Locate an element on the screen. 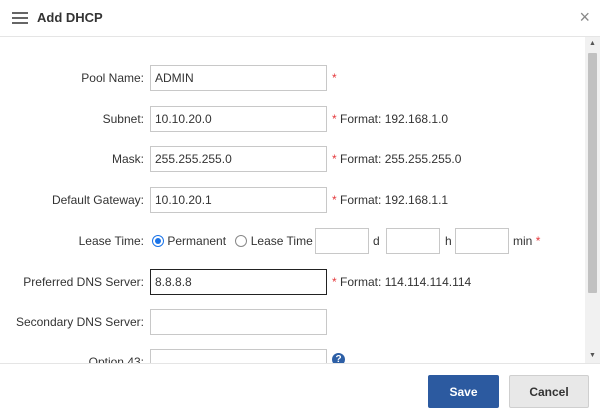 Image resolution: width=600 pixels, height=417 pixels. secondary-dns-label: Secondary DNS Server: is located at coordinates (79, 322).